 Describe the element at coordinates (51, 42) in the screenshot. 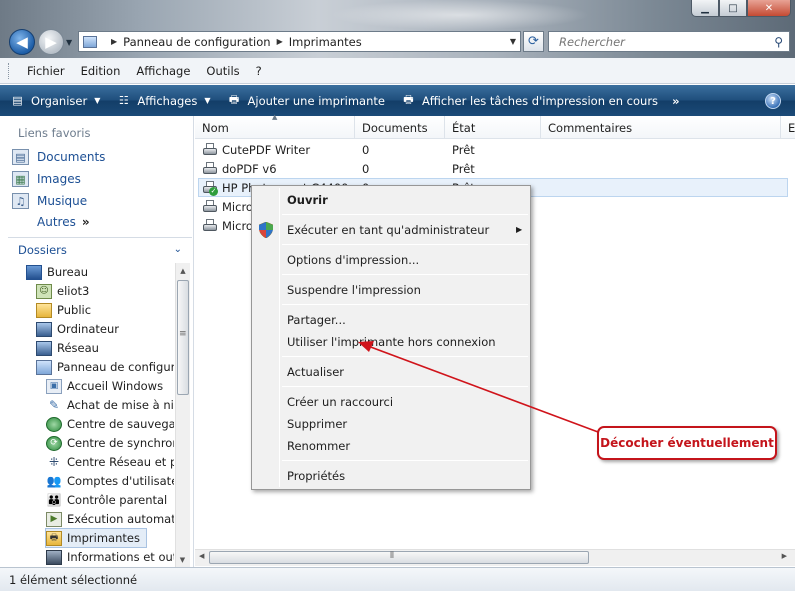

I see `forward-button: ▶` at that location.